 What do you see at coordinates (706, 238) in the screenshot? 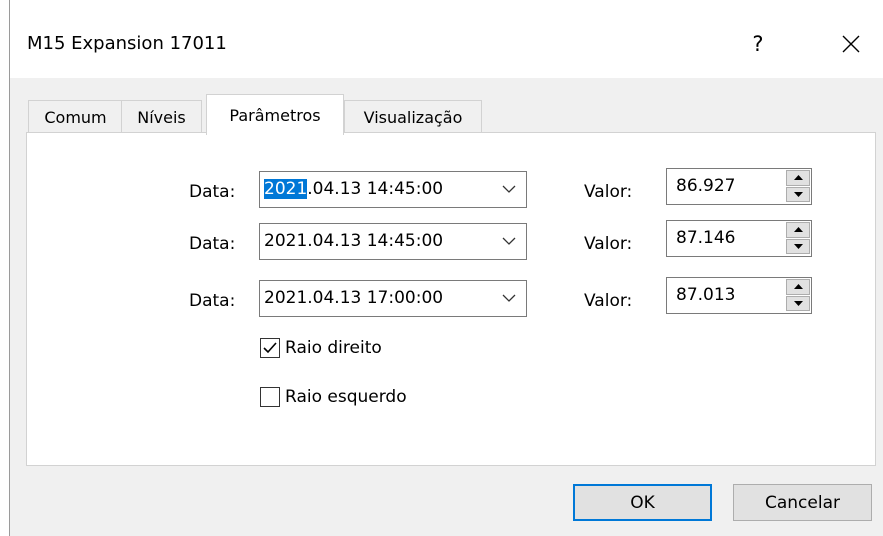
I see `value-text: 87.146` at bounding box center [706, 238].